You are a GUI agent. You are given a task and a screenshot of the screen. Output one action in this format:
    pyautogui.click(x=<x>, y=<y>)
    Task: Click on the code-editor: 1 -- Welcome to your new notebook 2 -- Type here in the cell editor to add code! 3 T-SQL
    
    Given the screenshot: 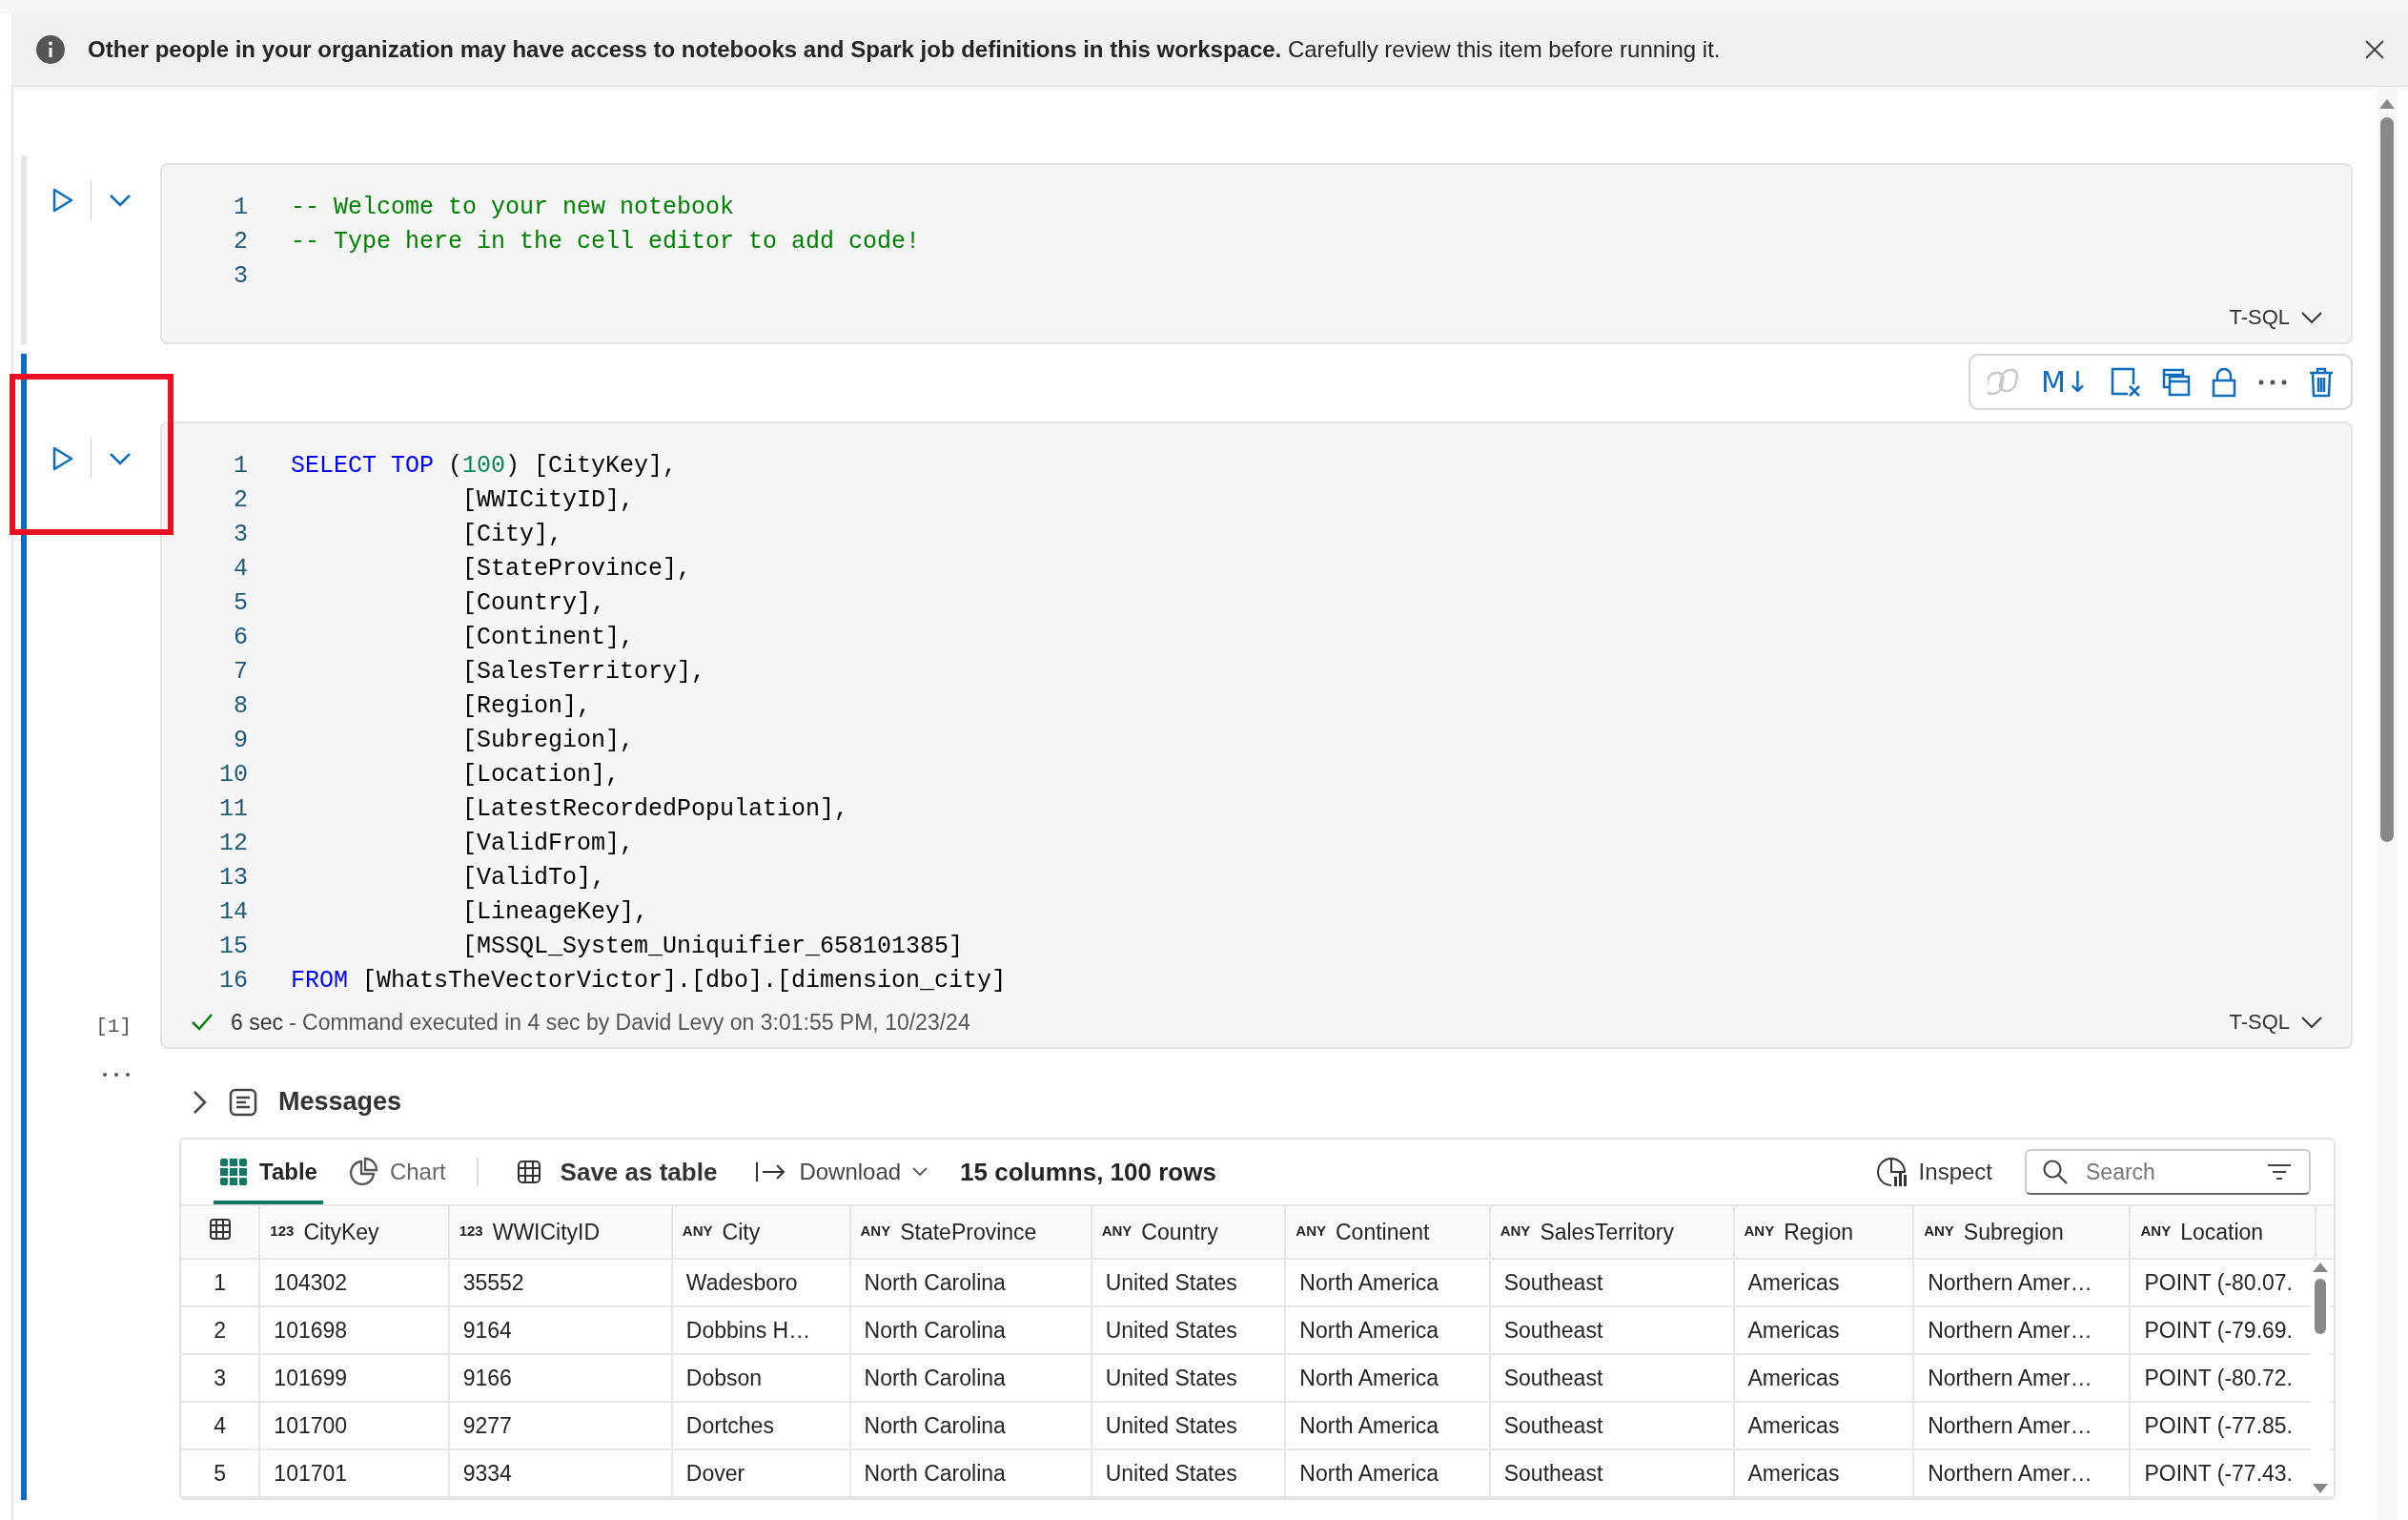 What is the action you would take?
    pyautogui.click(x=1256, y=254)
    